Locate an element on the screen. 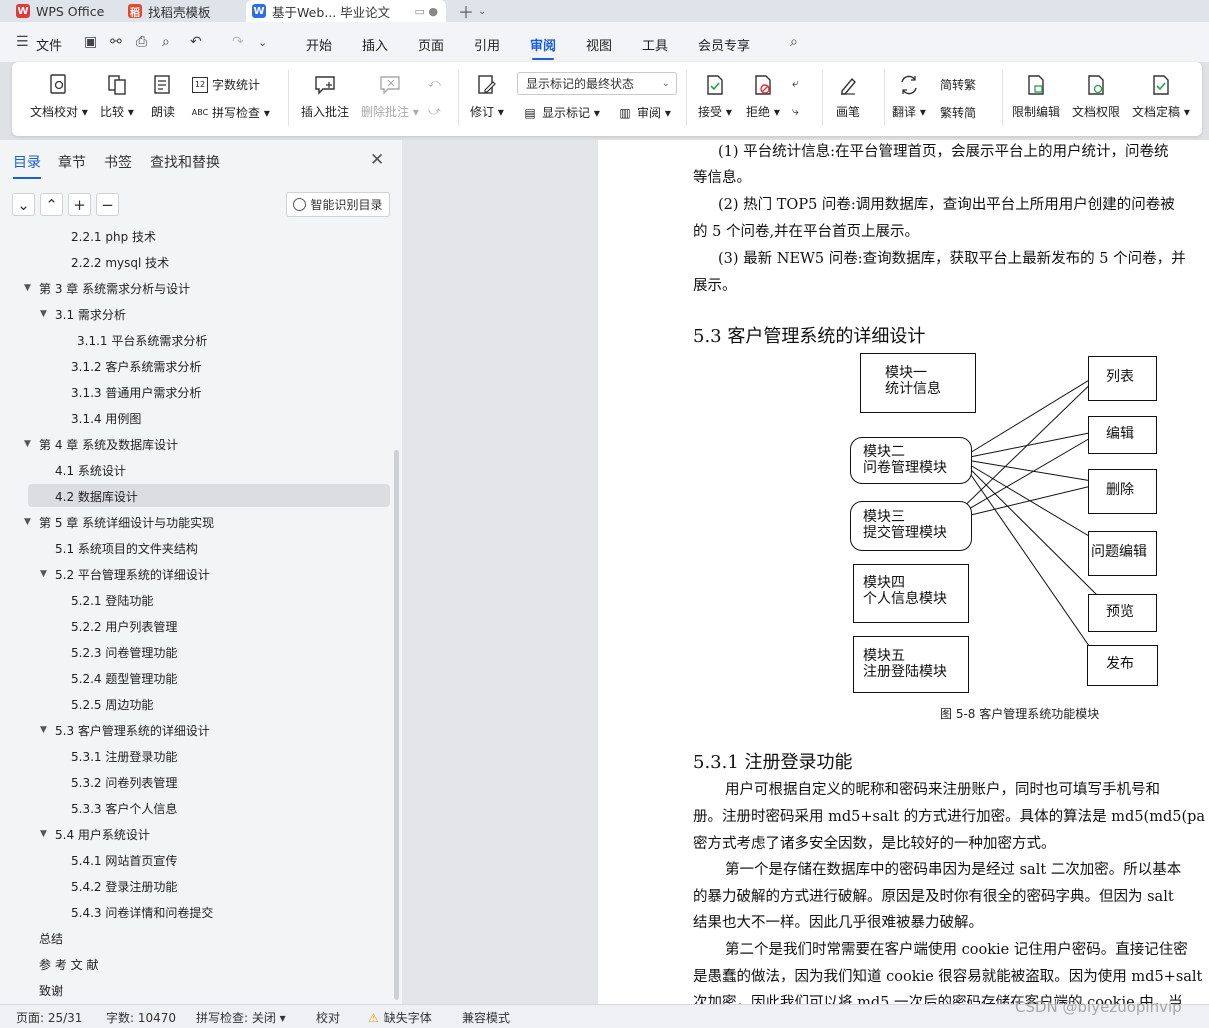  toc-item: ▼ 第 3 章 系统需求分析与设计 is located at coordinates (107, 288).